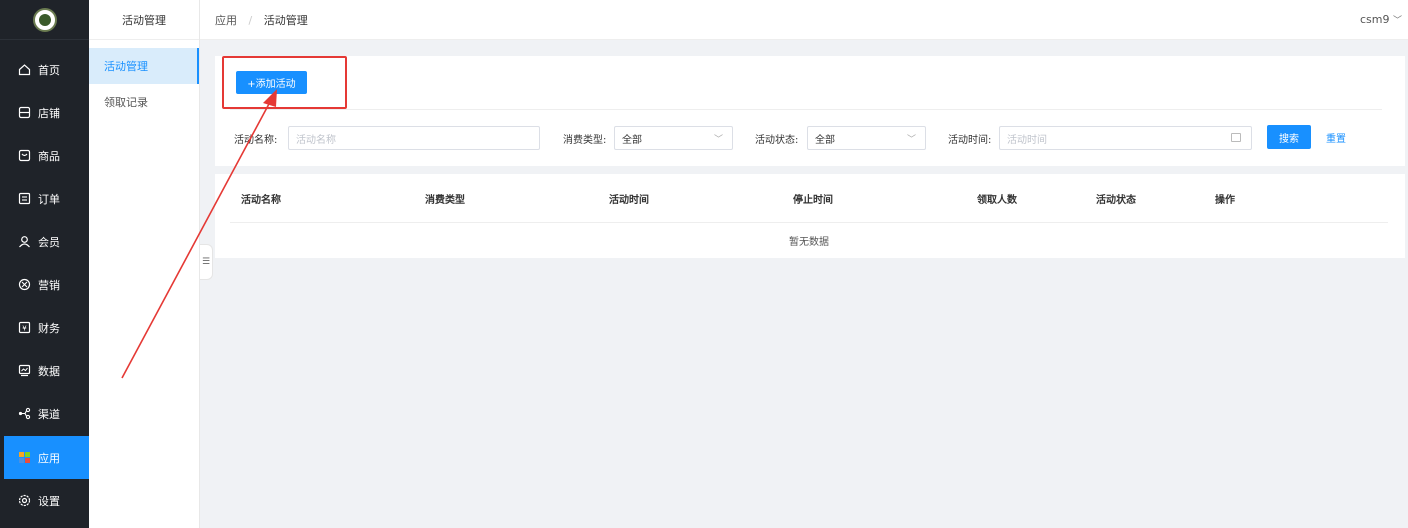 The width and height of the screenshot is (1408, 528). I want to click on nav-item-member: 会员, so click(44, 241).